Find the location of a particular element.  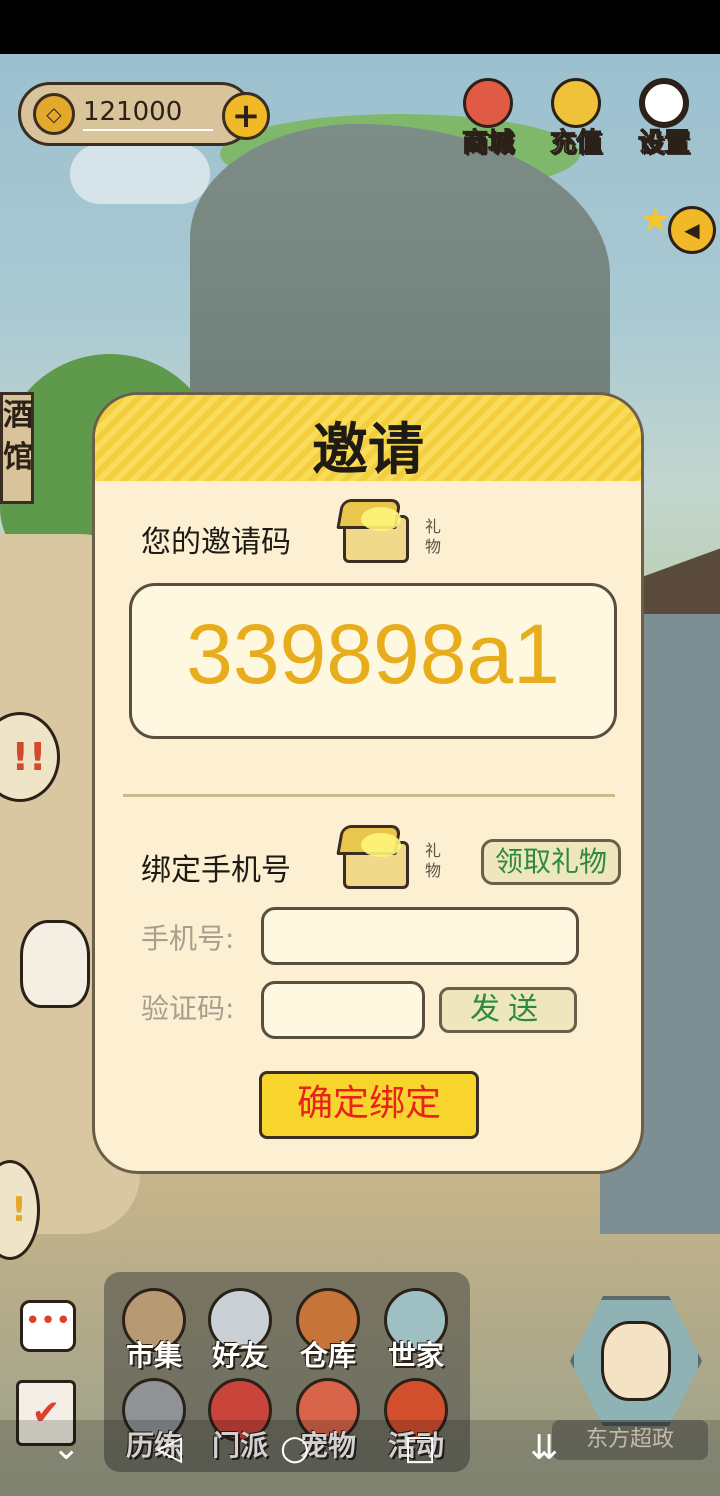

confirm-bind-button: 确定绑定 is located at coordinates (369, 1105).